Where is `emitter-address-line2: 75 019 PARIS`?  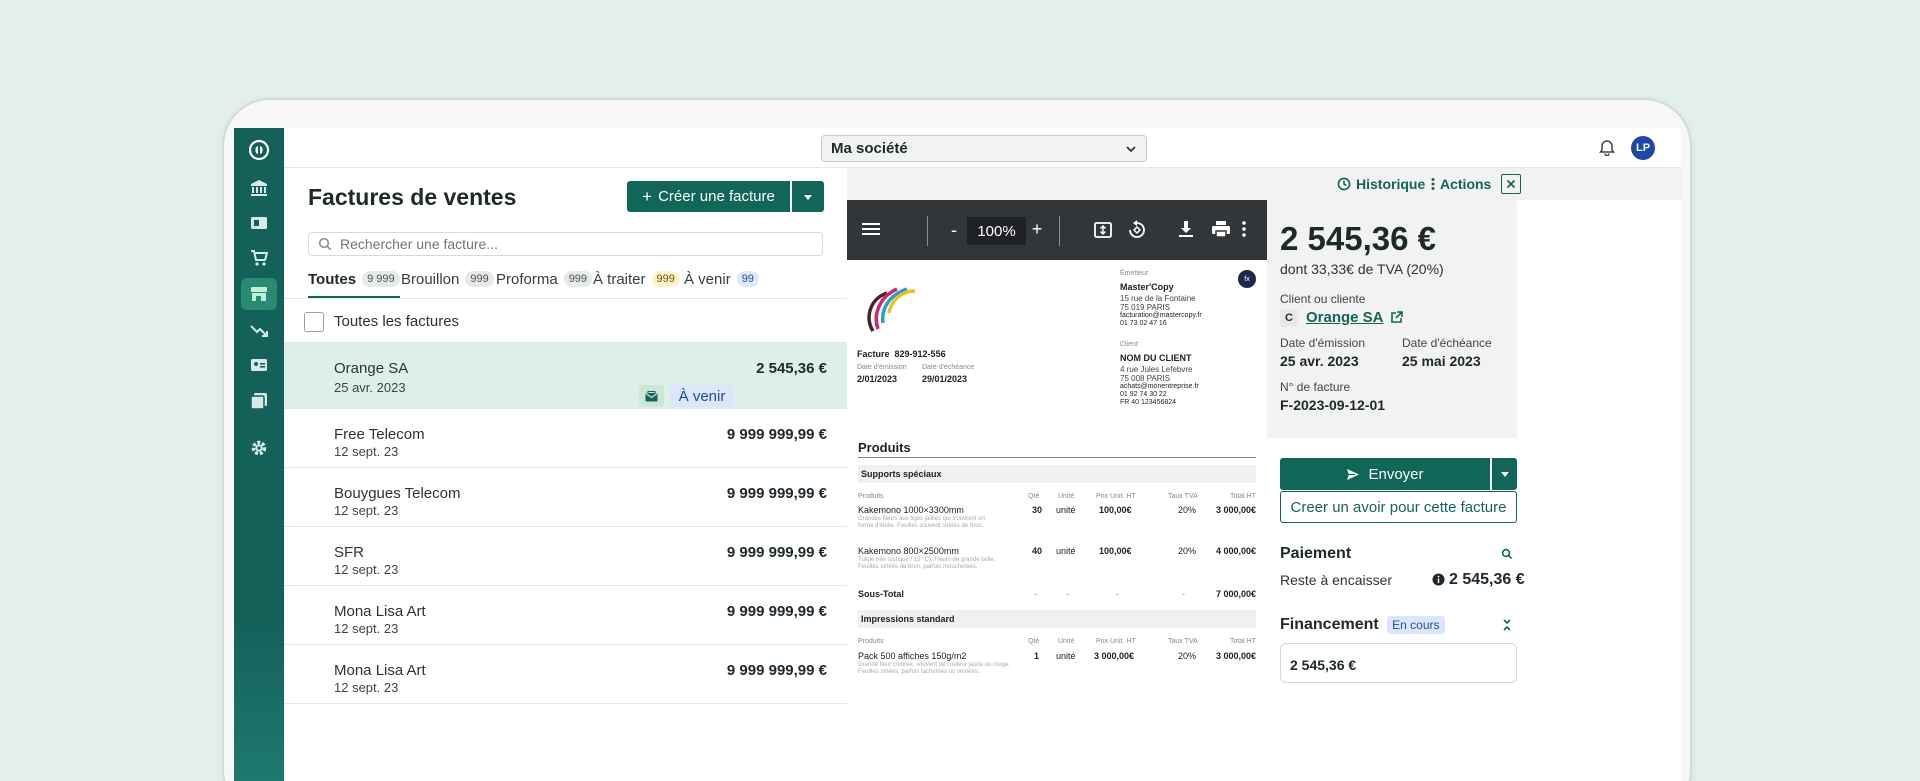
emitter-address-line2: 75 019 PARIS is located at coordinates (1145, 307).